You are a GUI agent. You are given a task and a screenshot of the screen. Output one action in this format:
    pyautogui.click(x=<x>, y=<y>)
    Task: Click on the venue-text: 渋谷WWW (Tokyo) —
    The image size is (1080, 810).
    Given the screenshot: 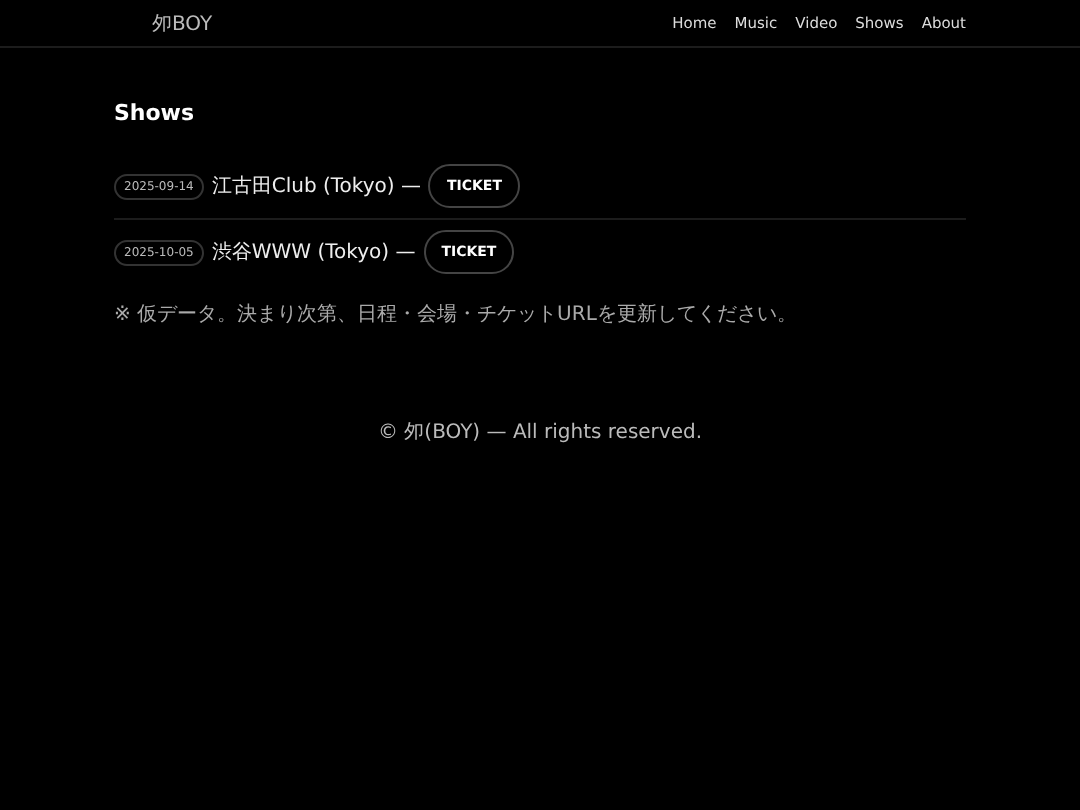 What is the action you would take?
    pyautogui.click(x=313, y=252)
    